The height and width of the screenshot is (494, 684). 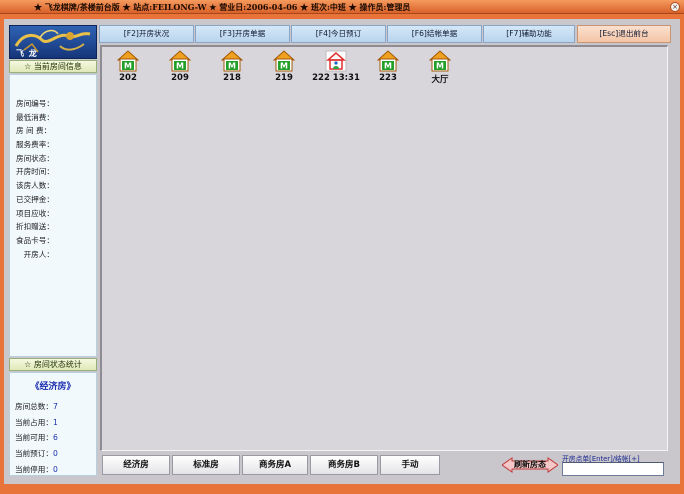 What do you see at coordinates (344, 465) in the screenshot?
I see `room-type-business-b-button: 商务房B` at bounding box center [344, 465].